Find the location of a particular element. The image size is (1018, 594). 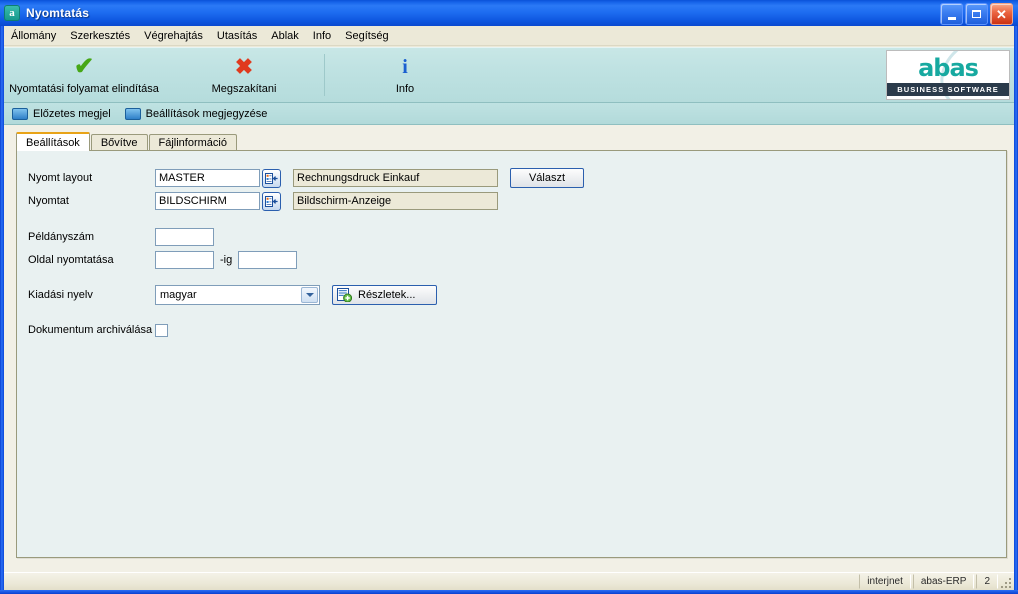

copies-label: Példányszám is located at coordinates (61, 237).